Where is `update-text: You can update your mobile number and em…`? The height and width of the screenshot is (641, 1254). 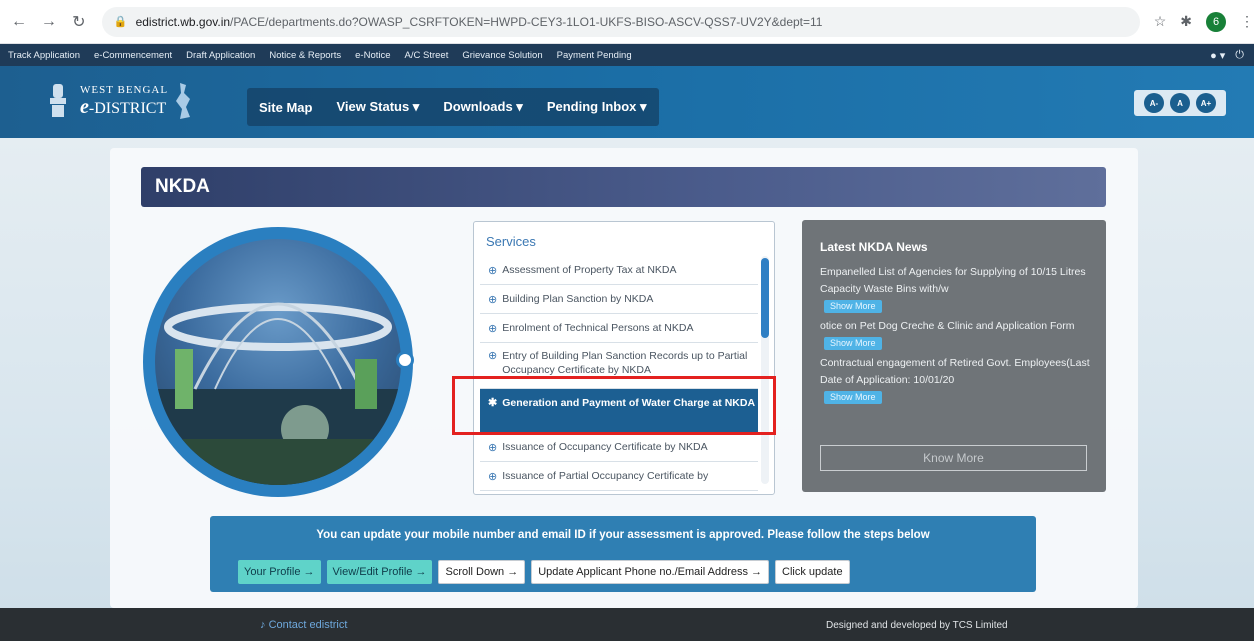
update-text: You can update your mobile number and em… is located at coordinates (623, 535).